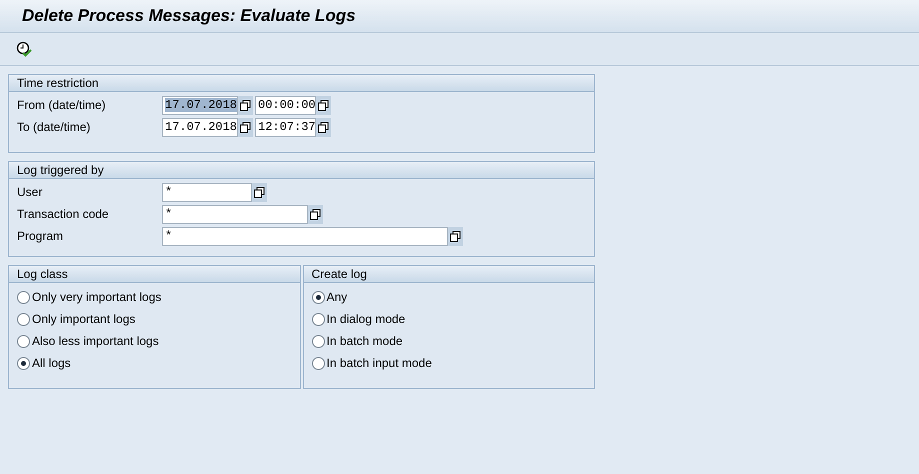 The image size is (919, 474). What do you see at coordinates (154, 274) in the screenshot?
I see `group-title: Log class` at bounding box center [154, 274].